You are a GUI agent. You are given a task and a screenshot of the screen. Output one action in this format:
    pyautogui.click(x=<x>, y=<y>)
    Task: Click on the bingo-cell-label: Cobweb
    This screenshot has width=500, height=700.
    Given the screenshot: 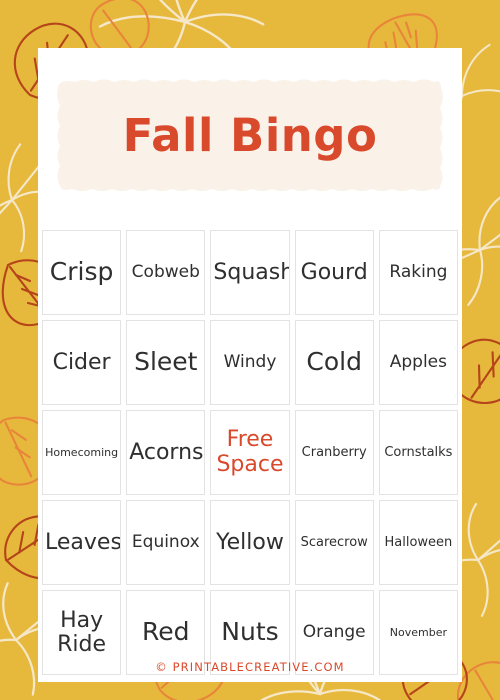 What is the action you would take?
    pyautogui.click(x=165, y=271)
    